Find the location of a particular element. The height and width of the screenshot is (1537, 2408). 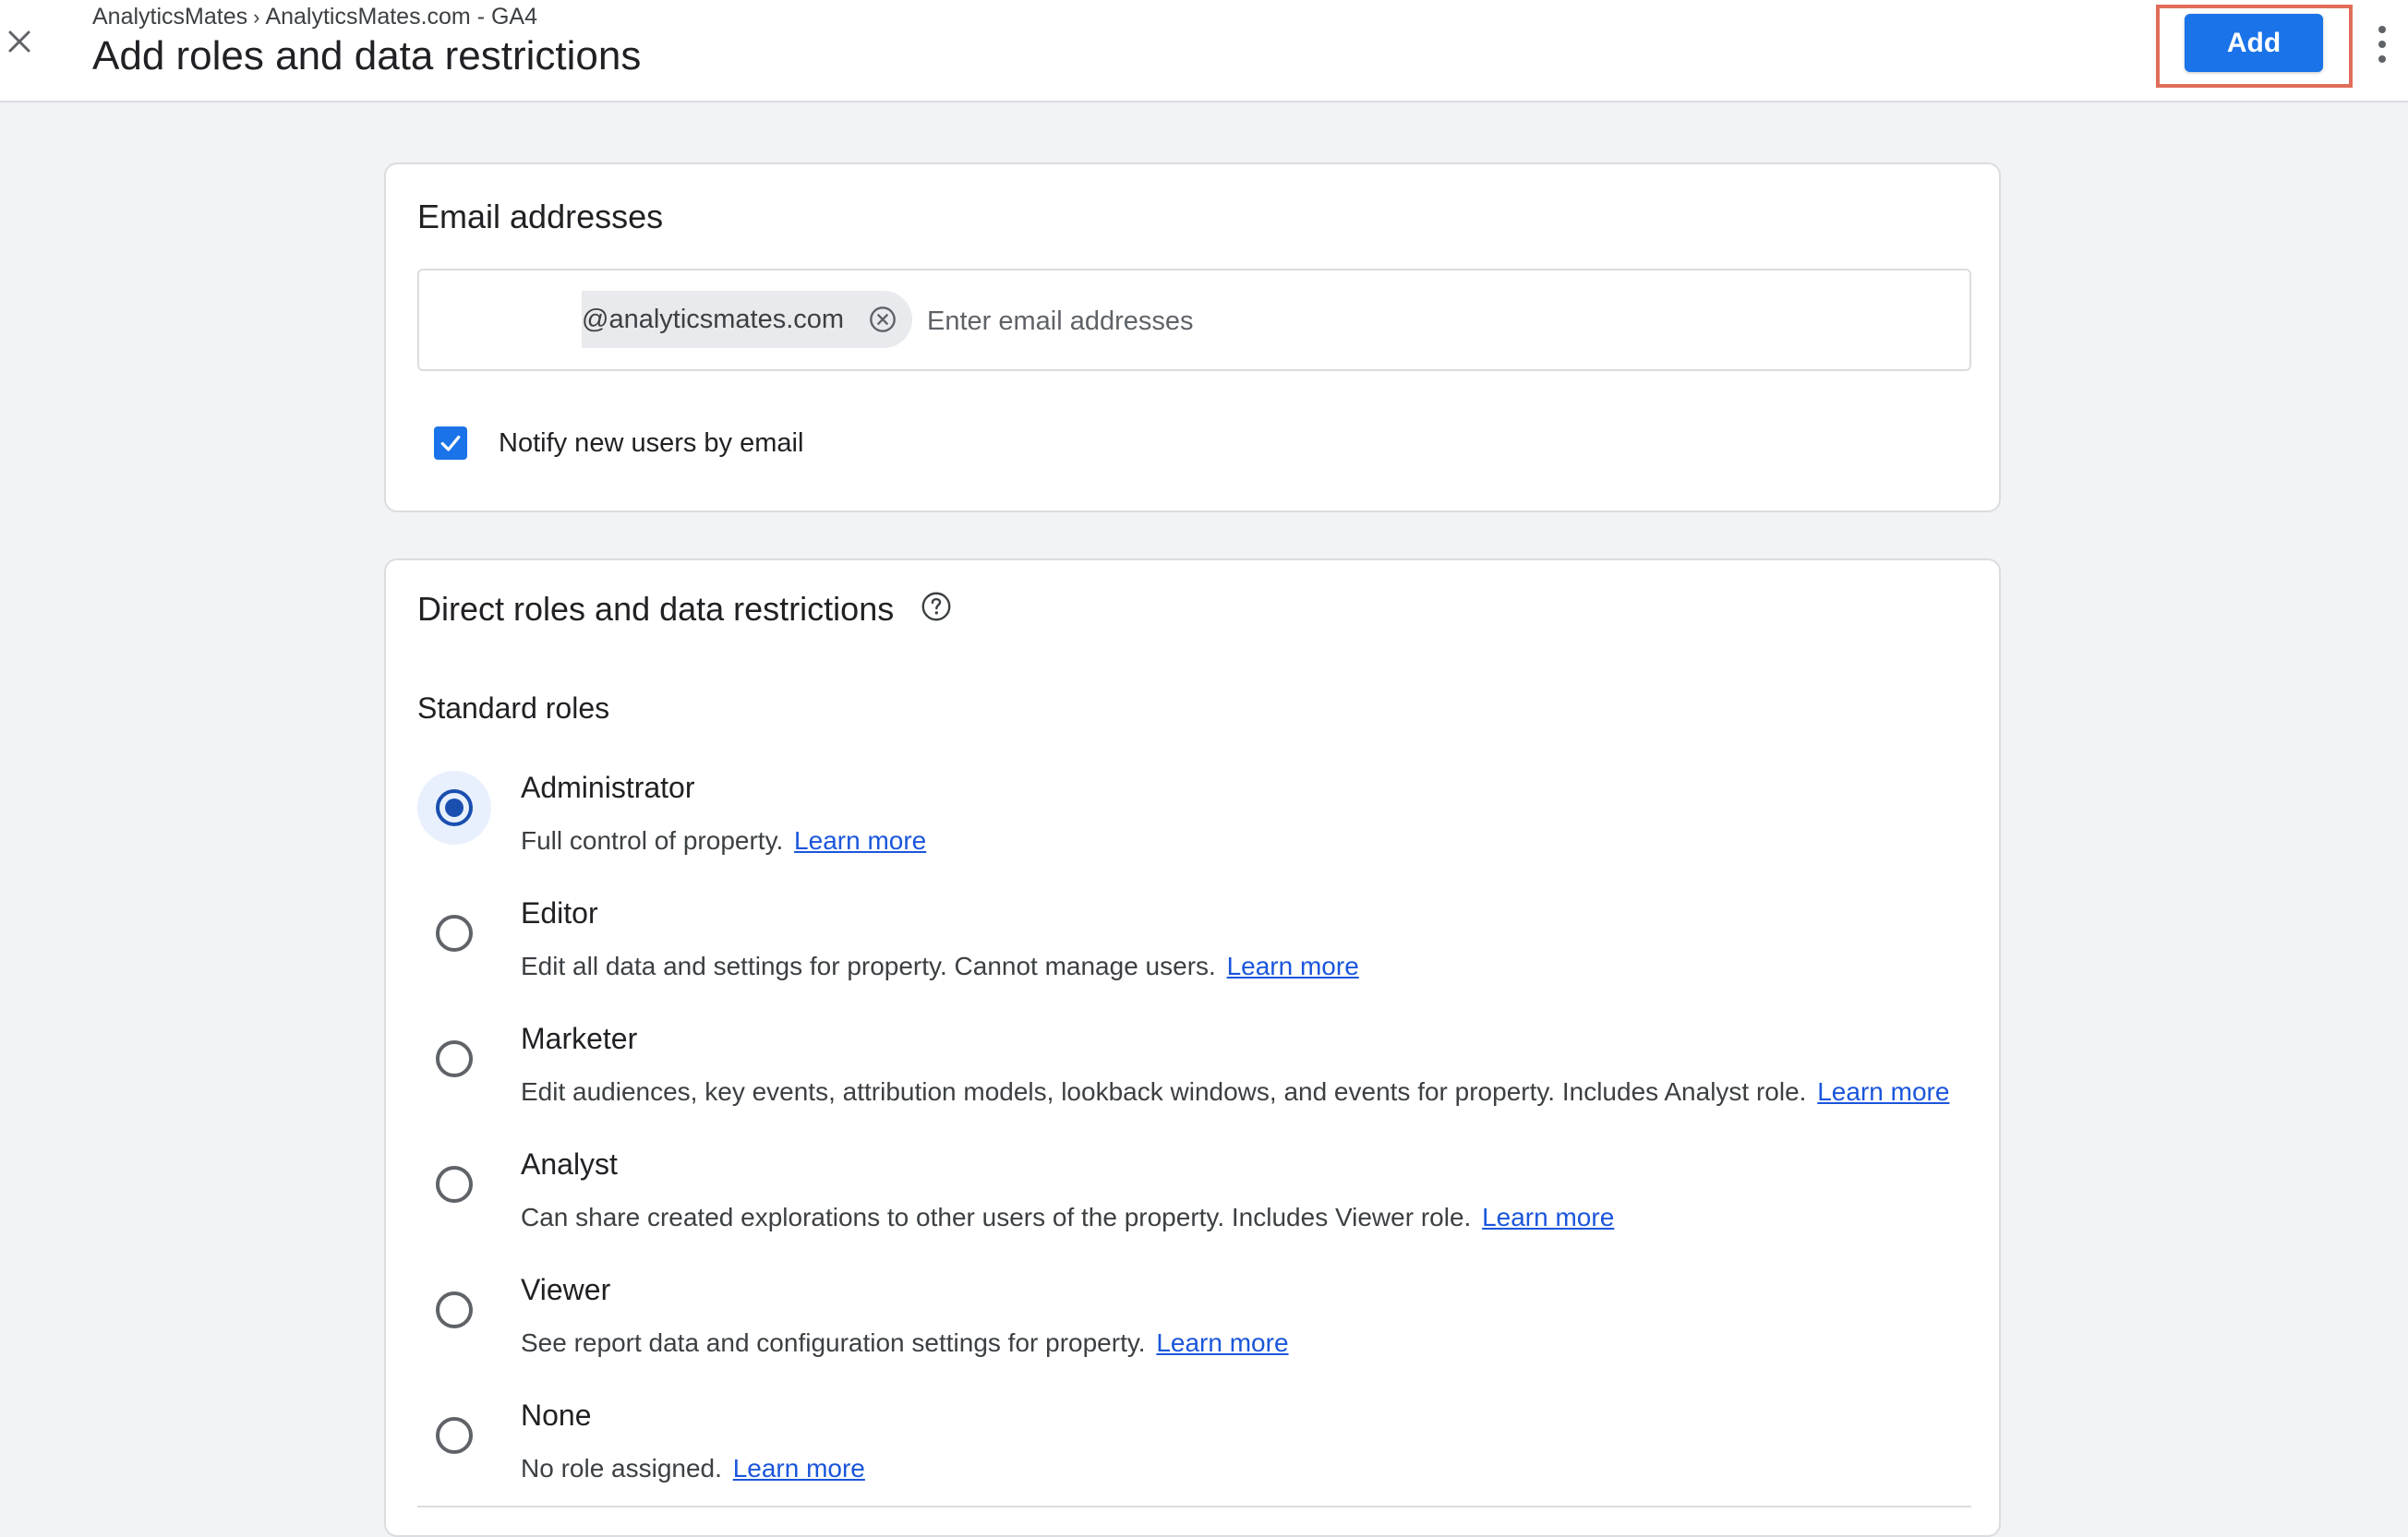

email-chip-text: @analyticsmates.com is located at coordinates (713, 319).